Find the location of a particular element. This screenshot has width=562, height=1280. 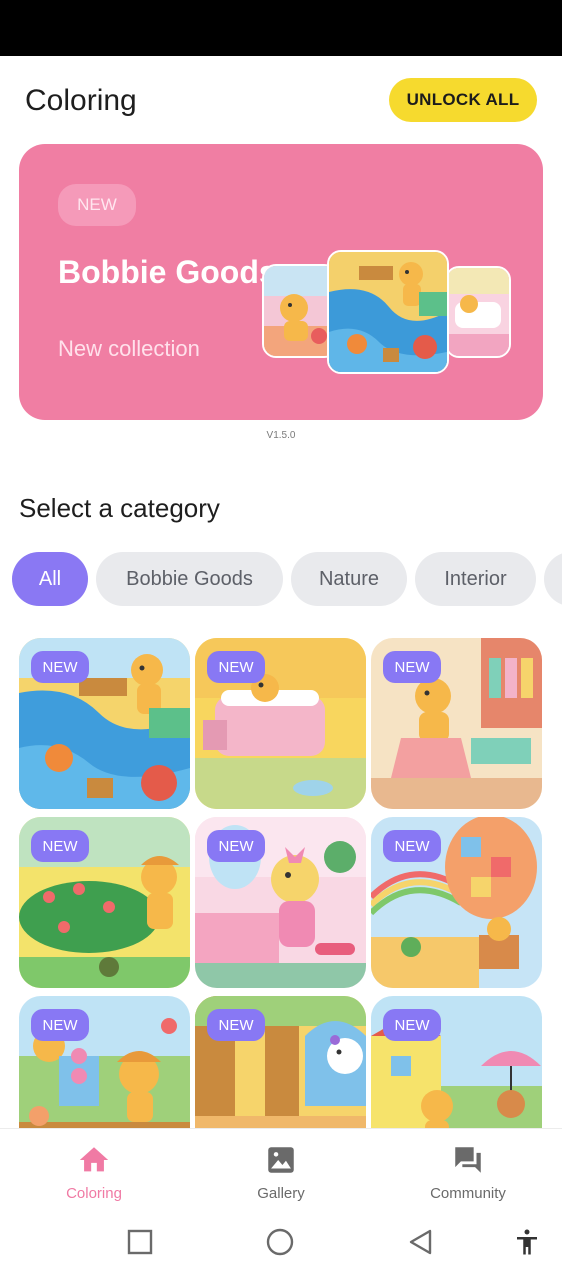

back-button-icon is located at coordinates (421, 1242).